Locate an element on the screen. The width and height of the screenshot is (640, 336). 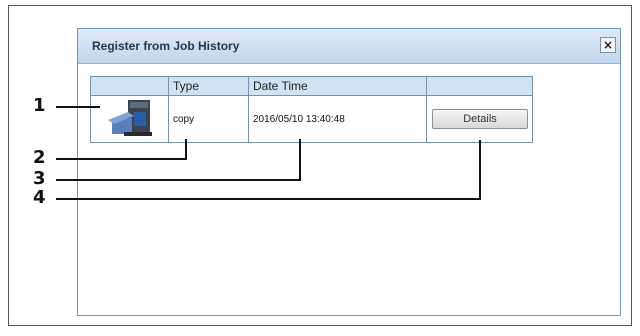
callout-number-4: 4 is located at coordinates (39, 197).